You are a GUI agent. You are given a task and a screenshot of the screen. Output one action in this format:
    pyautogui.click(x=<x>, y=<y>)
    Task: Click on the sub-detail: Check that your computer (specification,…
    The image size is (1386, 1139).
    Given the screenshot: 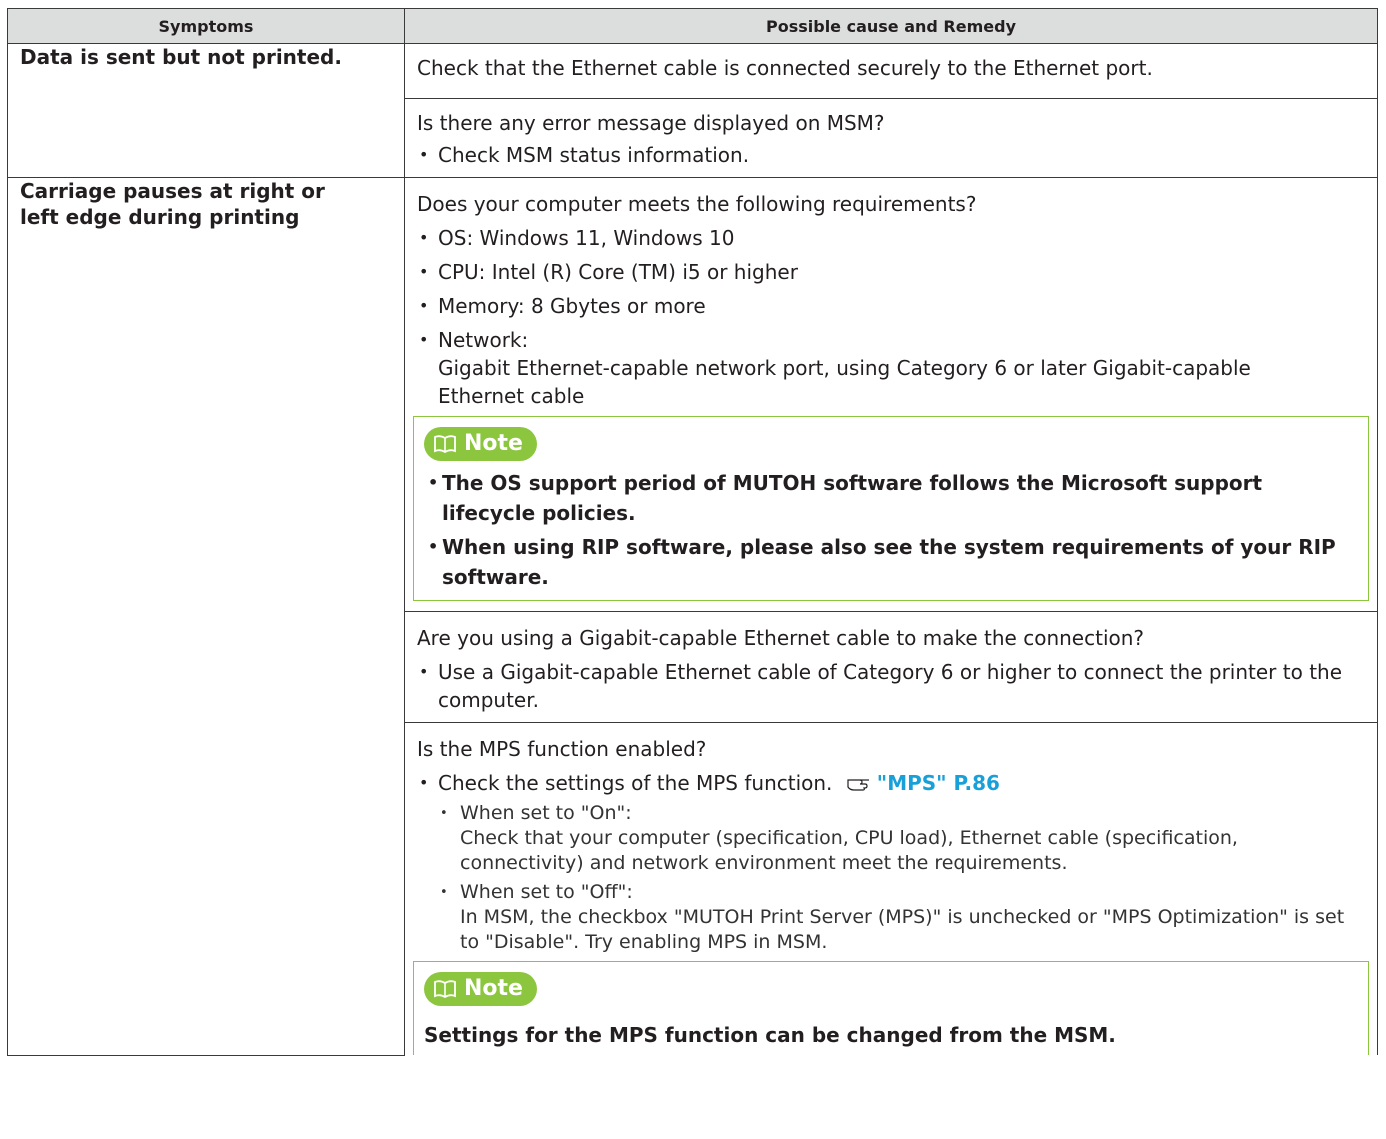 What is the action you would take?
    pyautogui.click(x=849, y=850)
    